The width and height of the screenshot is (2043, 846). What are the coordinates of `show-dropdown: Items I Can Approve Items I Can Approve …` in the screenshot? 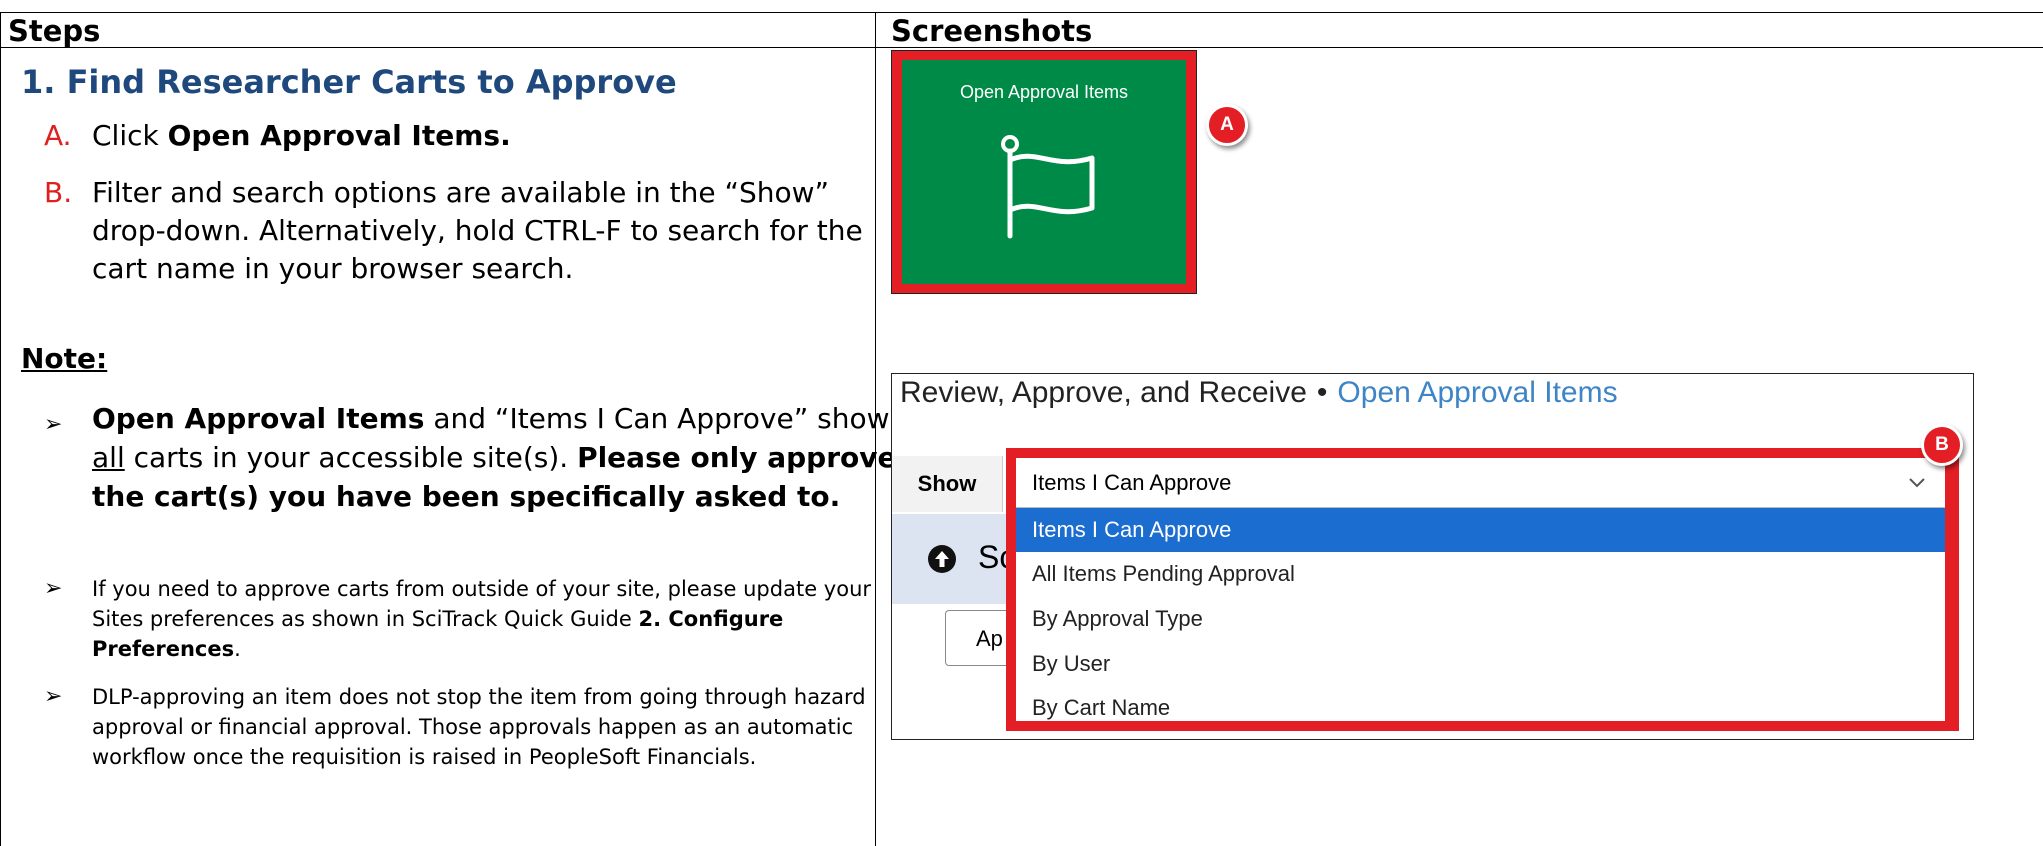 It's located at (1480, 589).